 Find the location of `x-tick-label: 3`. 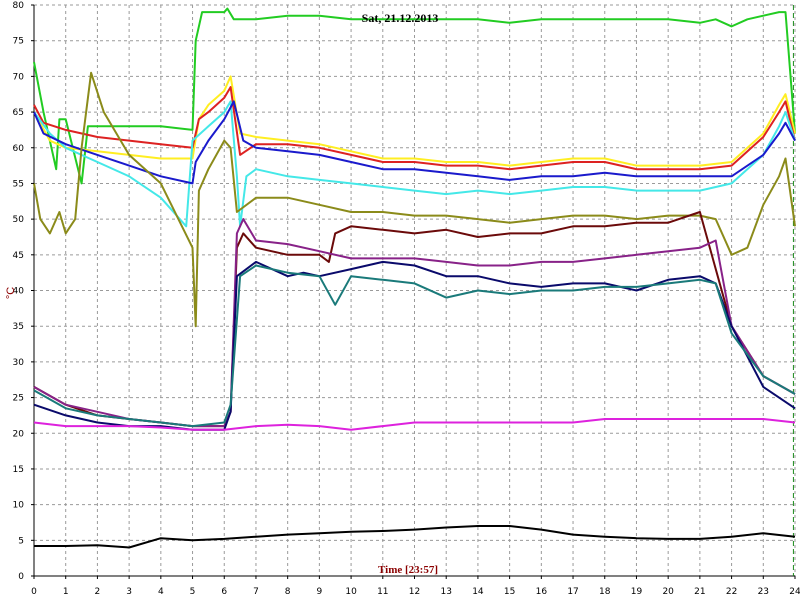

x-tick-label: 3 is located at coordinates (129, 592).